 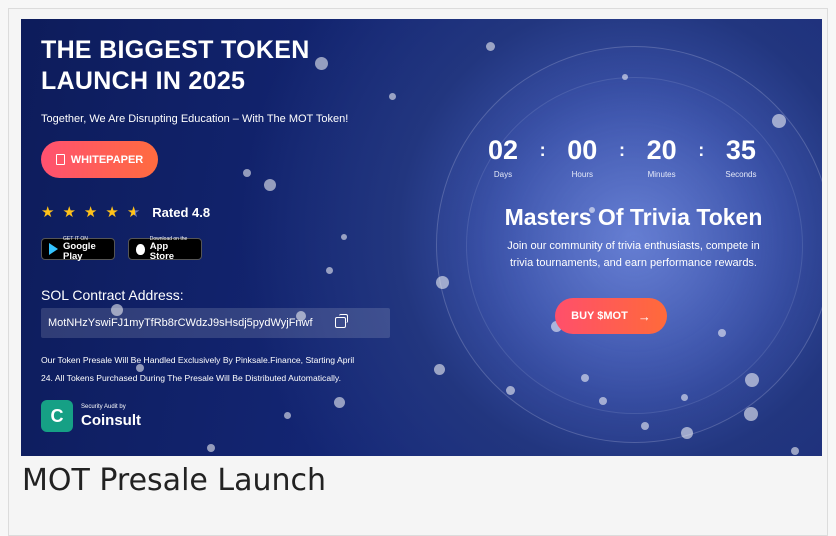 I want to click on google-play-big: Google Play, so click(x=79, y=251).